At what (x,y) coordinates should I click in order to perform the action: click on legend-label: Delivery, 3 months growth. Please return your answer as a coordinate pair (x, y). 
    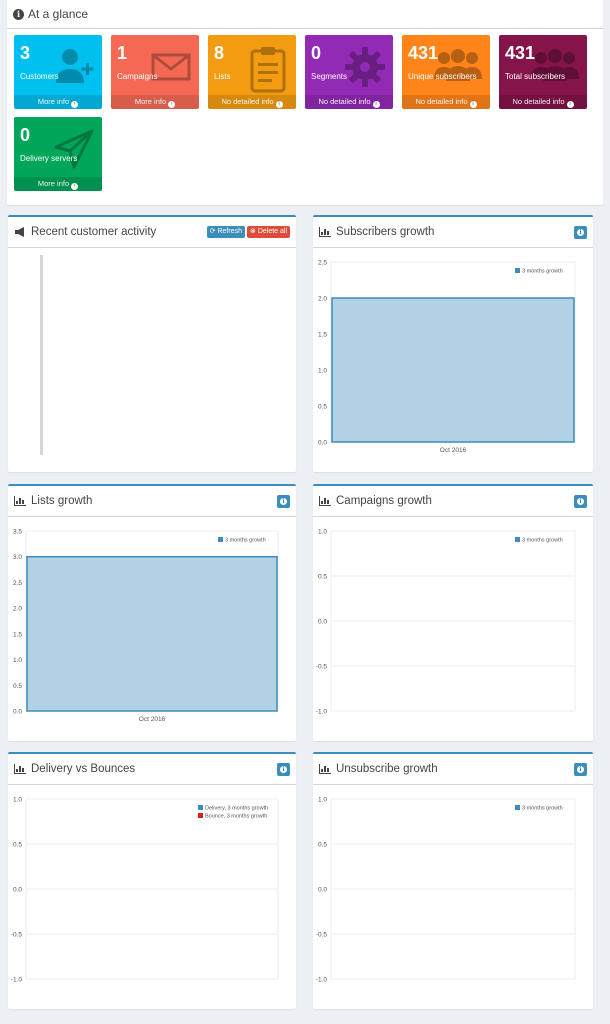
    Looking at the image, I should click on (236, 809).